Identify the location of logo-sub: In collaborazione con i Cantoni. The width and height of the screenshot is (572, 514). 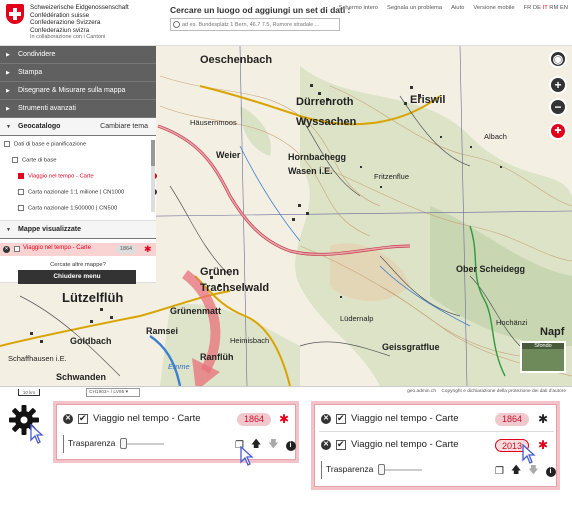
(68, 37).